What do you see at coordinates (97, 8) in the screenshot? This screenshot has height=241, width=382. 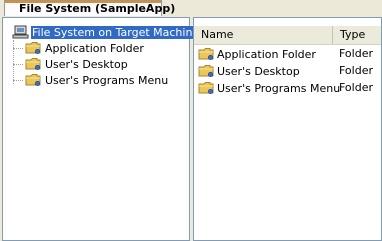 I see `tab-label: File System (SampleApp)` at bounding box center [97, 8].